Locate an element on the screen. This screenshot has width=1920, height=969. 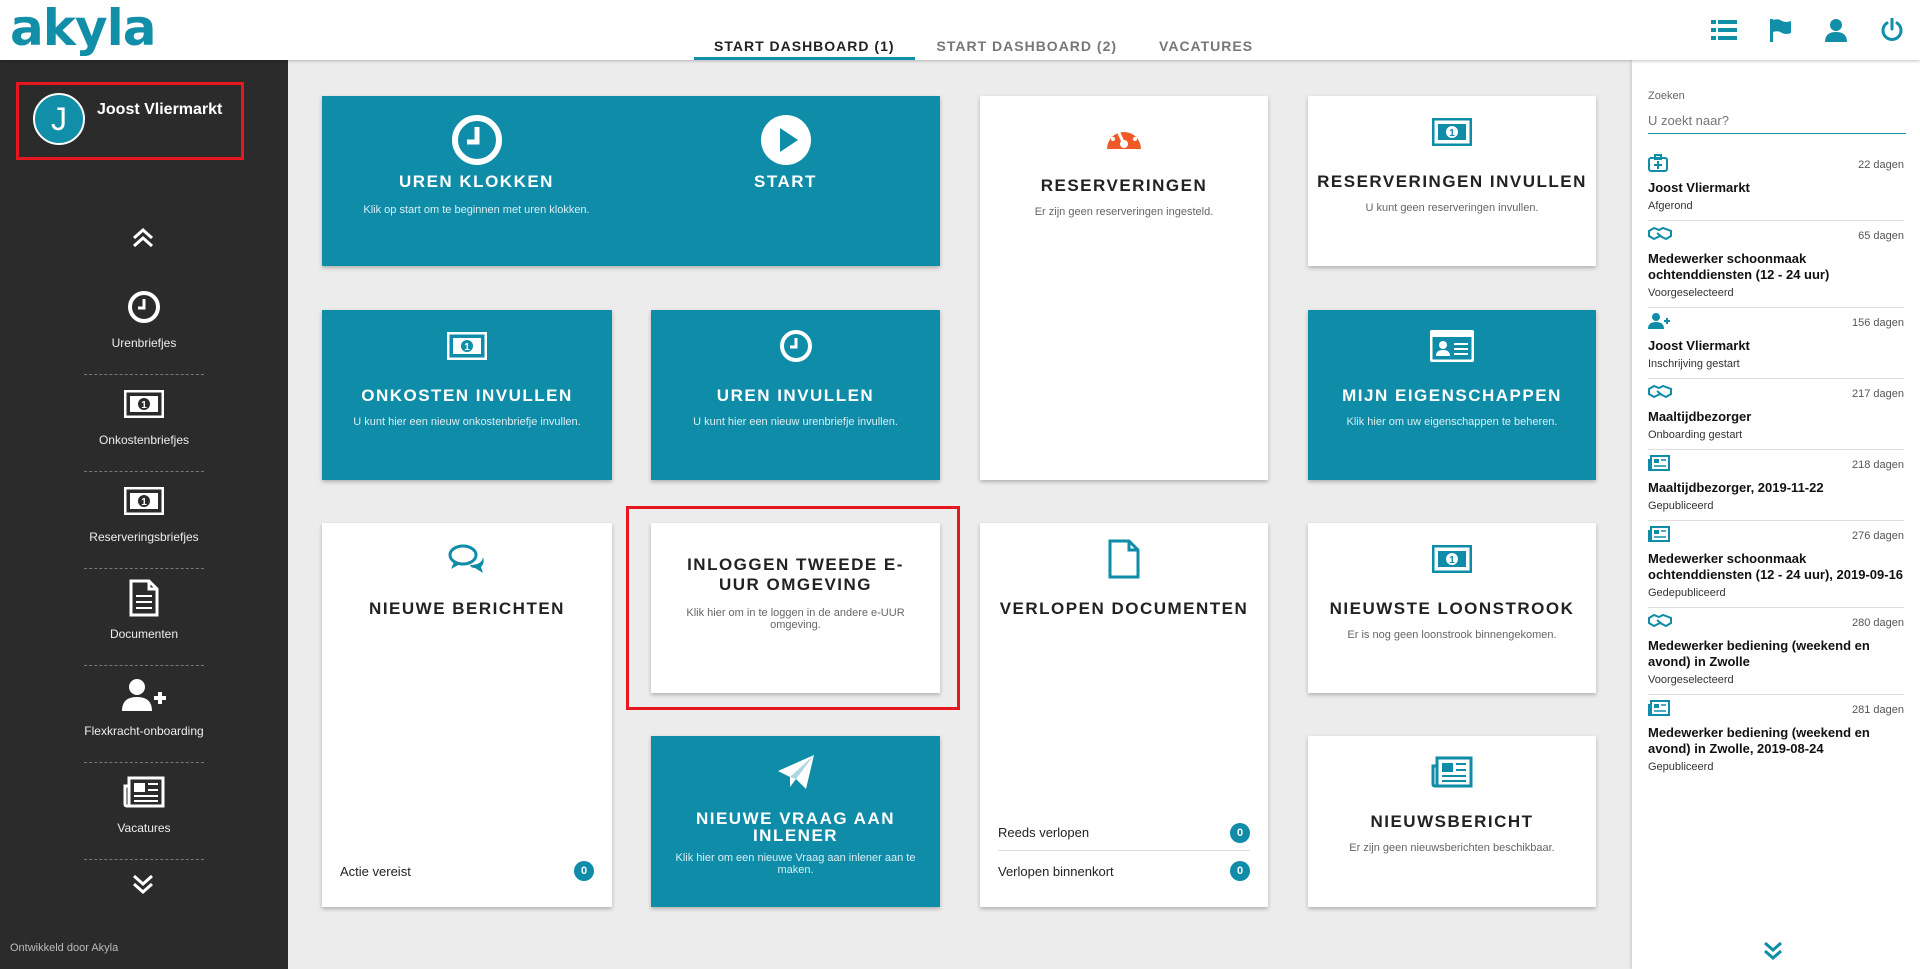
sidebar-item-label: Flexkracht-onboarding is located at coordinates (144, 731).